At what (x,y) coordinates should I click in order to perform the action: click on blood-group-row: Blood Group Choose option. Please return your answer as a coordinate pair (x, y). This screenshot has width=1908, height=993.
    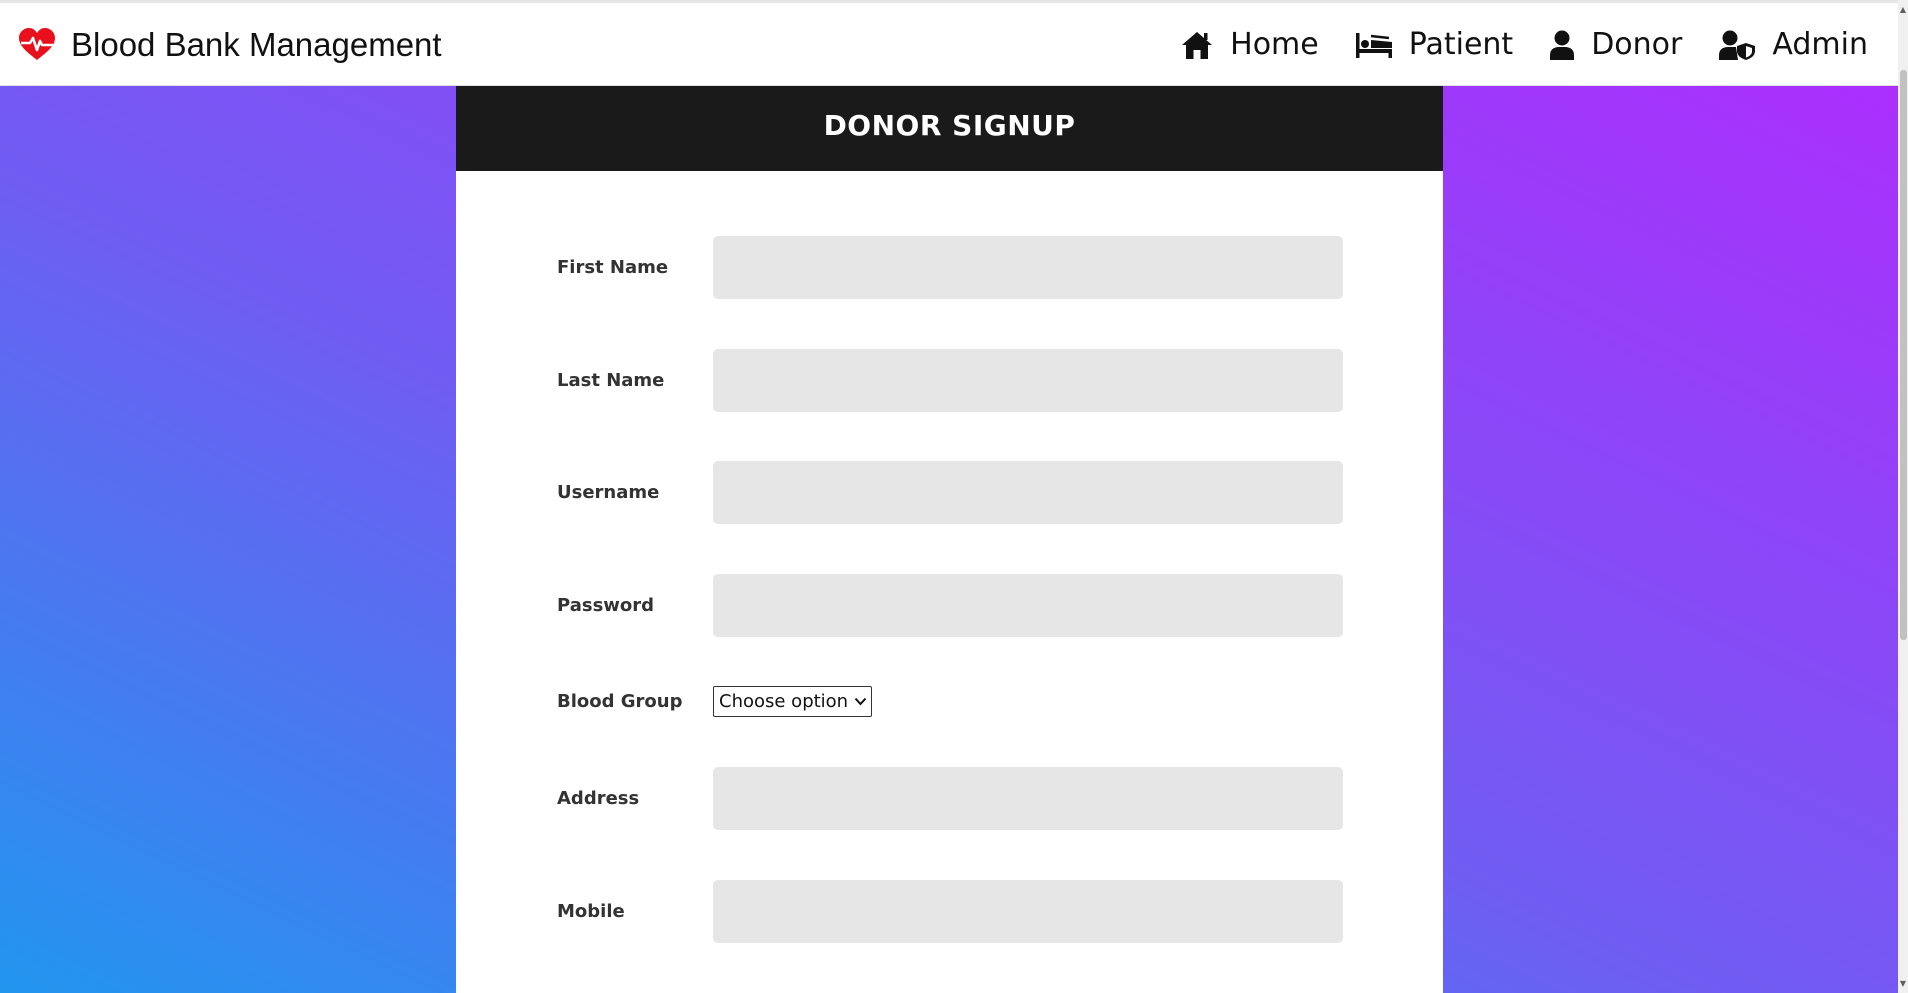
    Looking at the image, I should click on (949, 701).